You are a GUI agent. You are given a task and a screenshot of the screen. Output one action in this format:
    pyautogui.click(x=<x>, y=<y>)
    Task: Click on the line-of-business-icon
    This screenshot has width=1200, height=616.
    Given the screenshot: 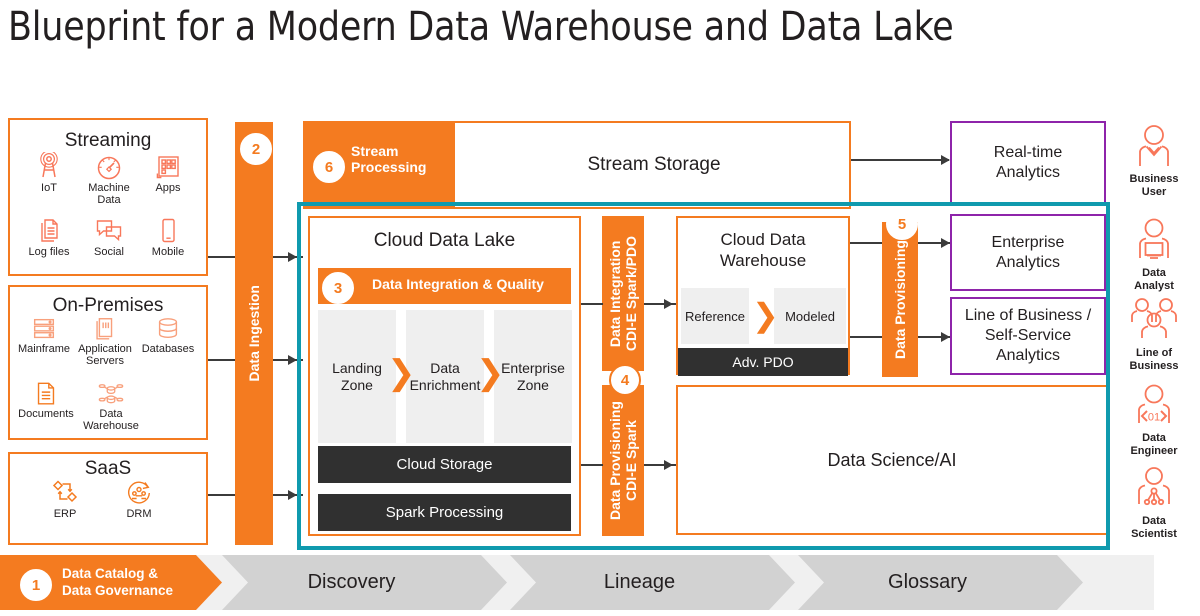 What is the action you would take?
    pyautogui.click(x=1154, y=318)
    